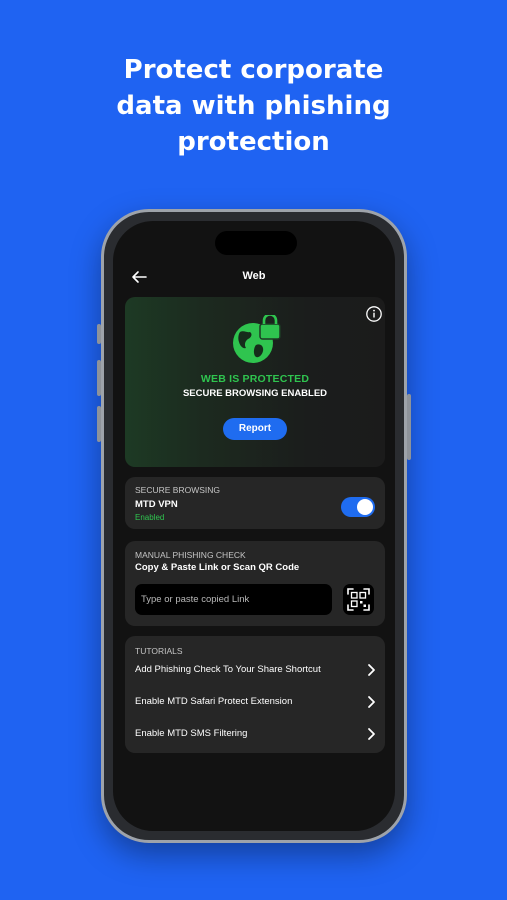  Describe the element at coordinates (358, 599) in the screenshot. I see `qr-scan-icon` at that location.